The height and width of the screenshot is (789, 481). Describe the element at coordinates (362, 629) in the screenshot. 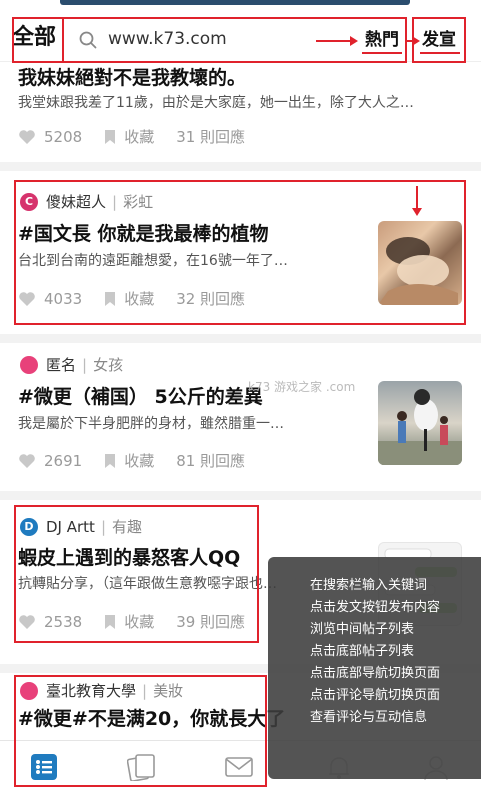

I see `tooltip-line: 浏览中间帖子列表` at that location.